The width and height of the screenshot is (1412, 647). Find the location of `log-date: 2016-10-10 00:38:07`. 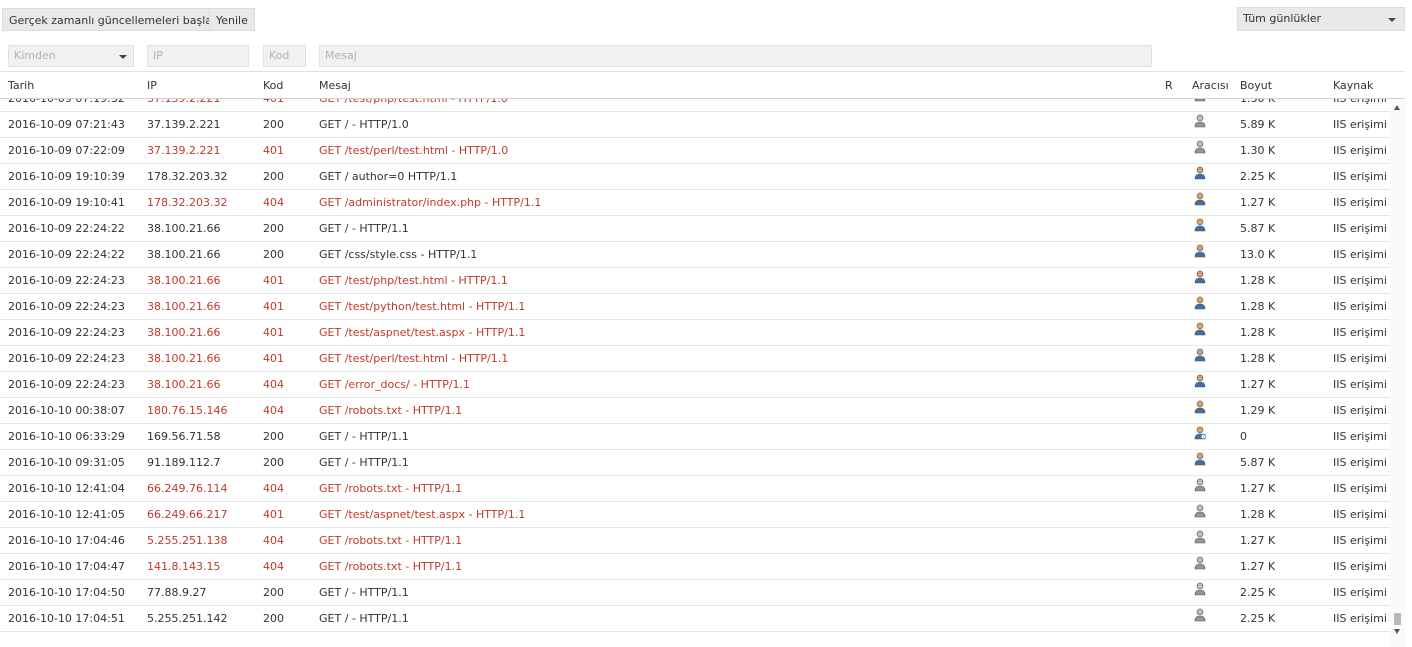

log-date: 2016-10-10 00:38:07 is located at coordinates (66, 410).